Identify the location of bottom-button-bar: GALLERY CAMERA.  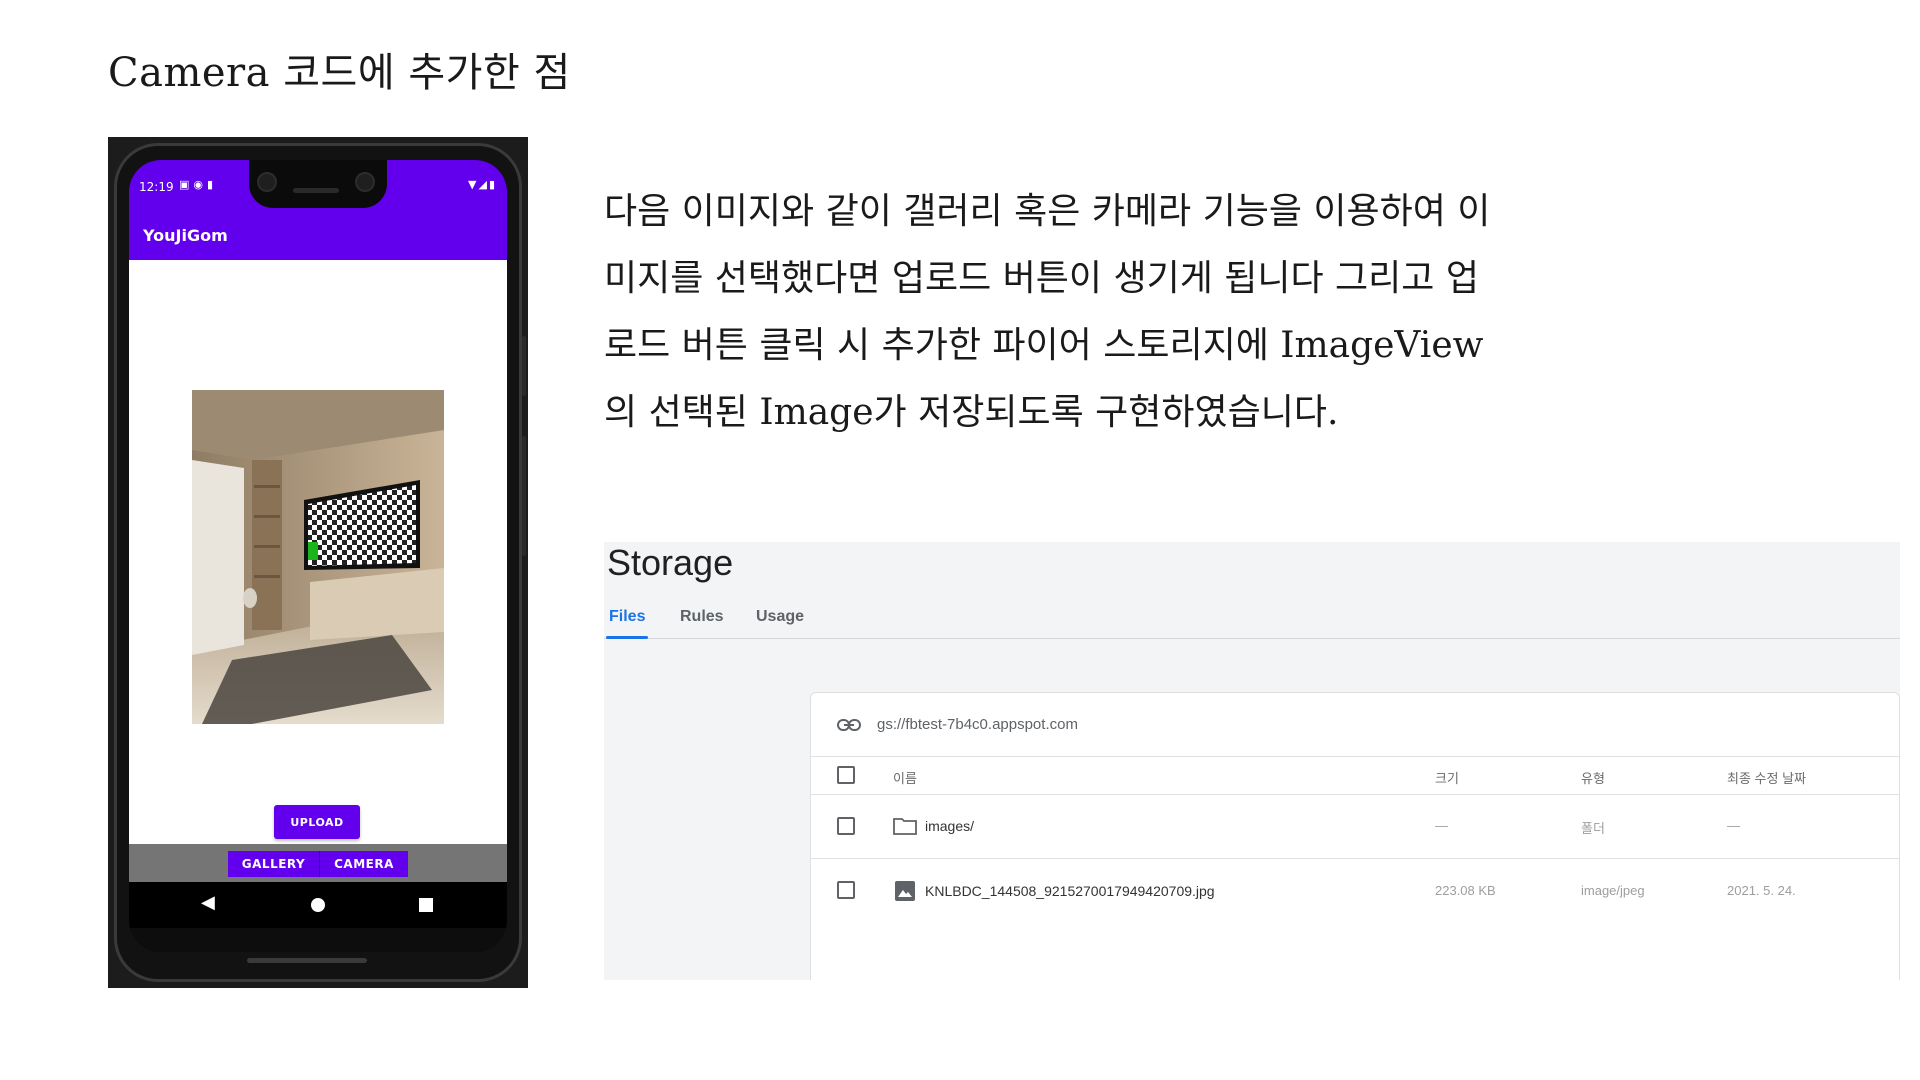
(318, 863).